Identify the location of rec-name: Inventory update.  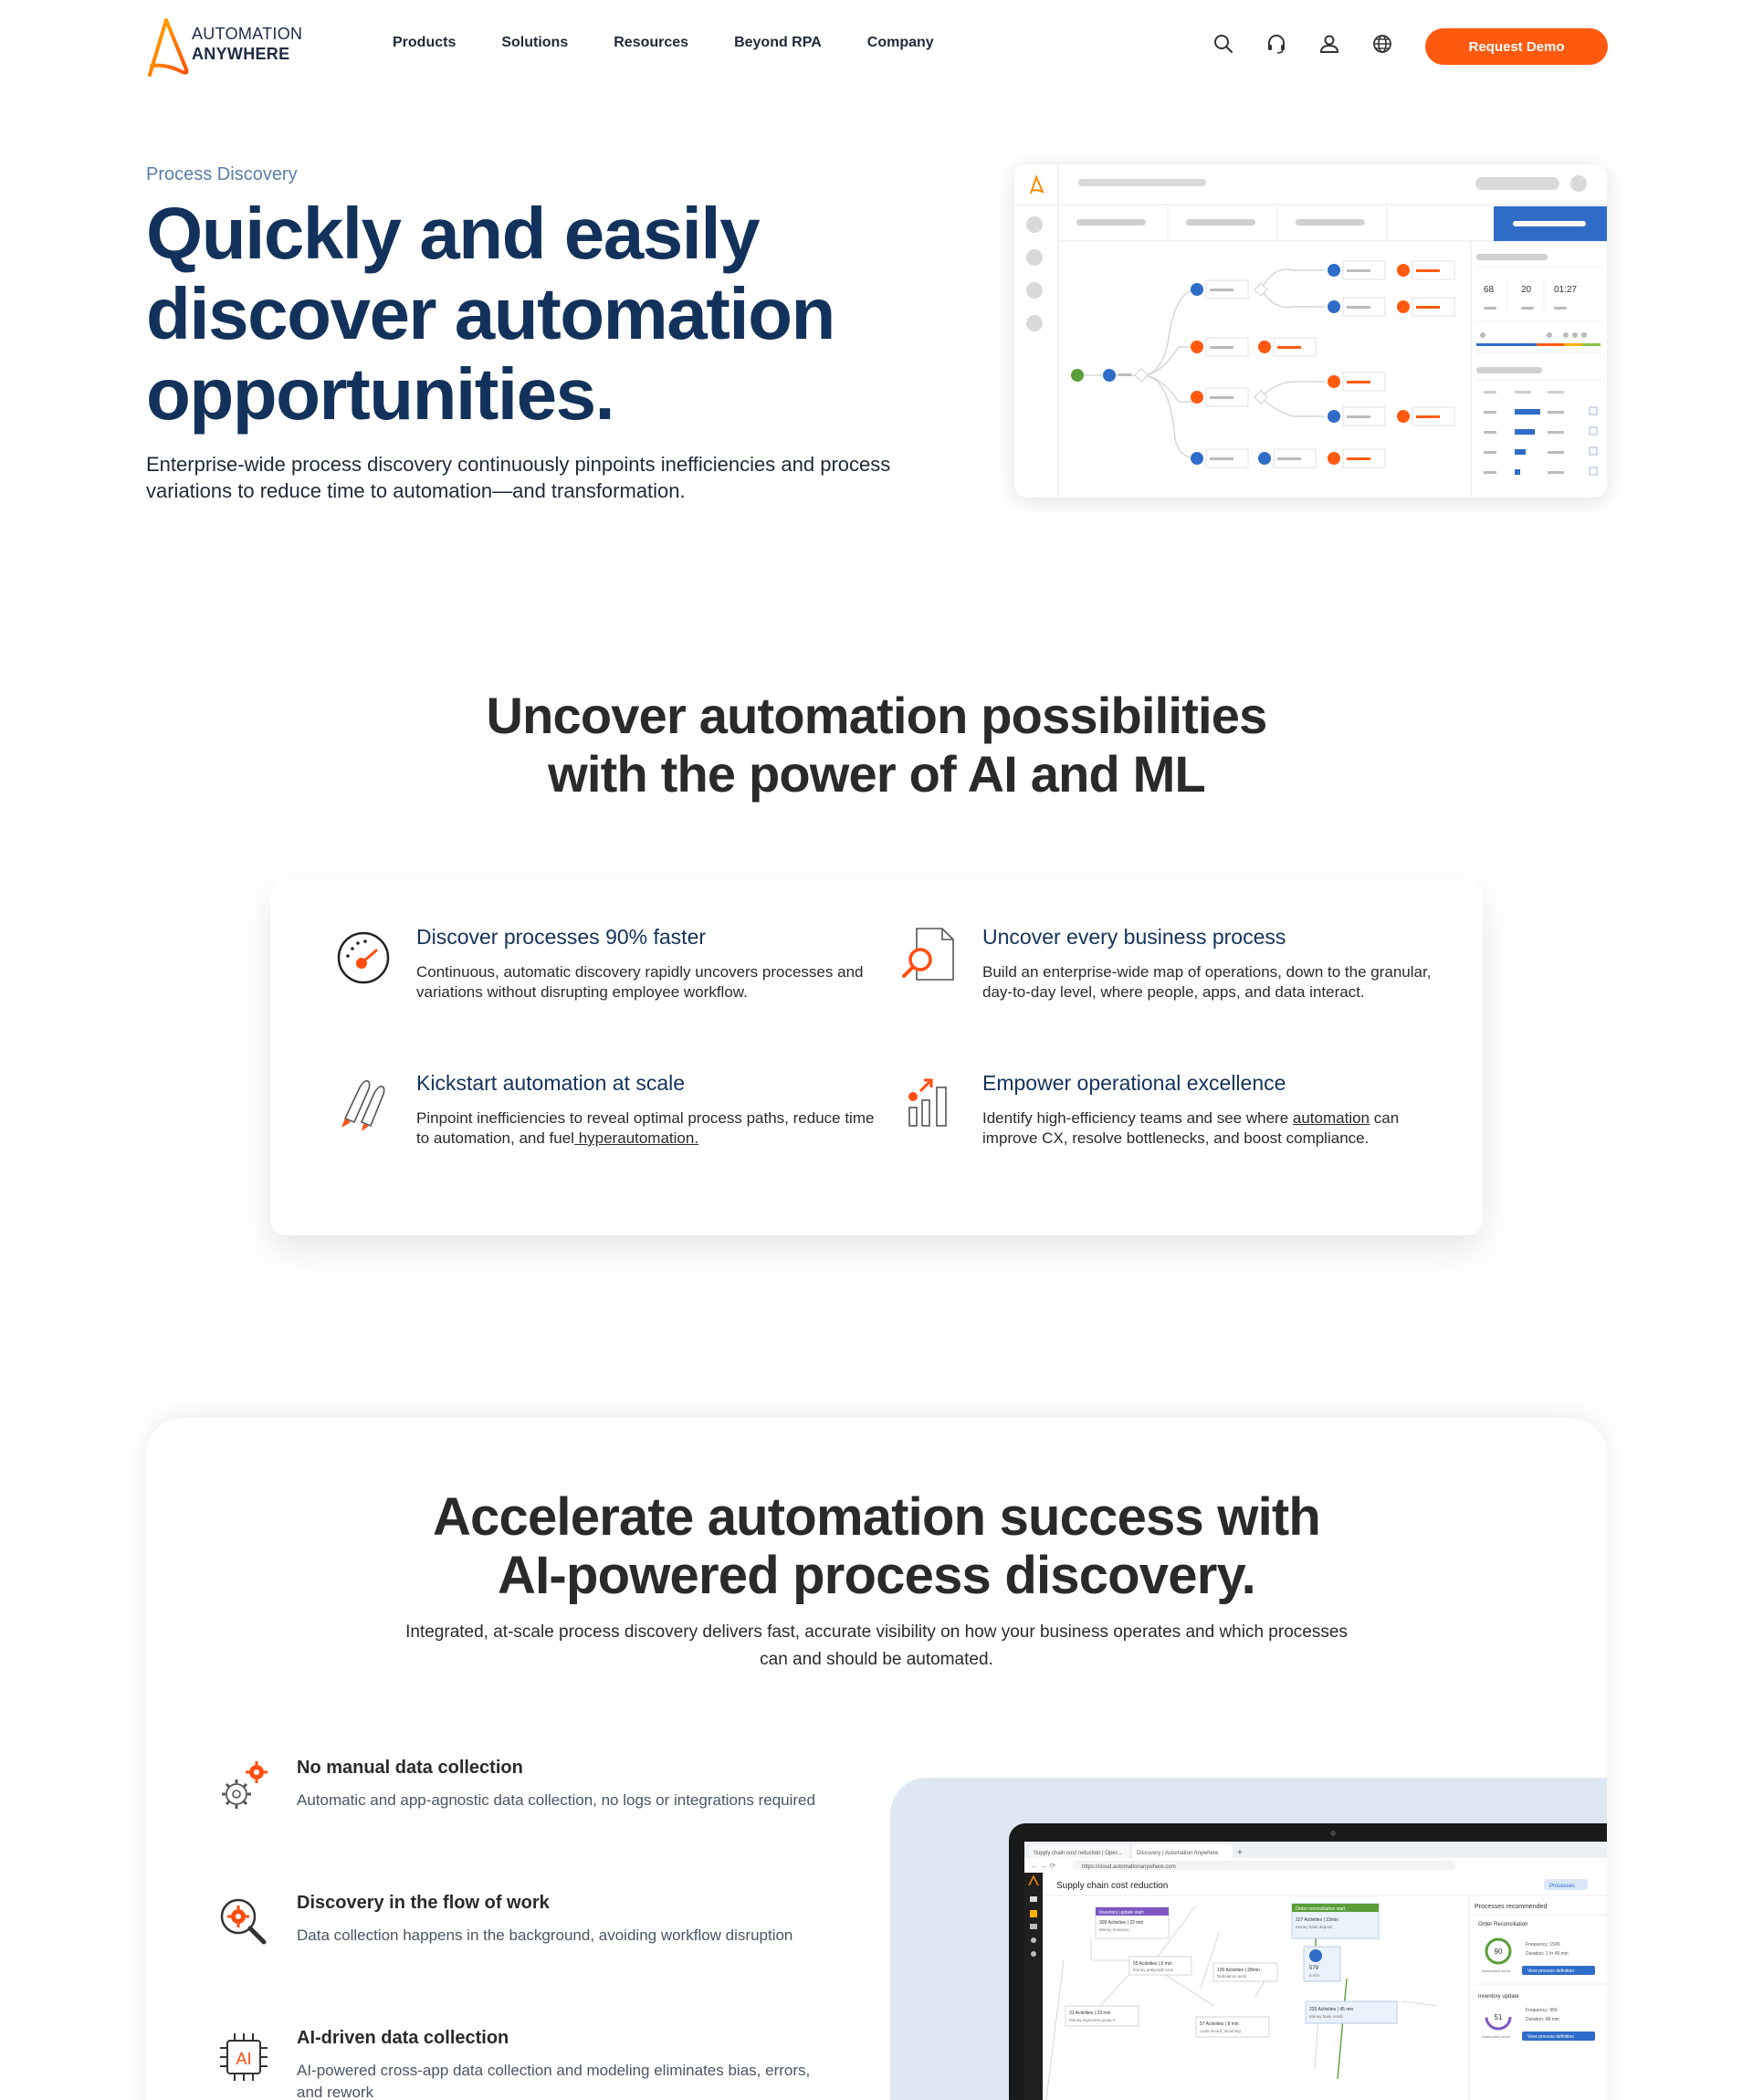
(1498, 1997).